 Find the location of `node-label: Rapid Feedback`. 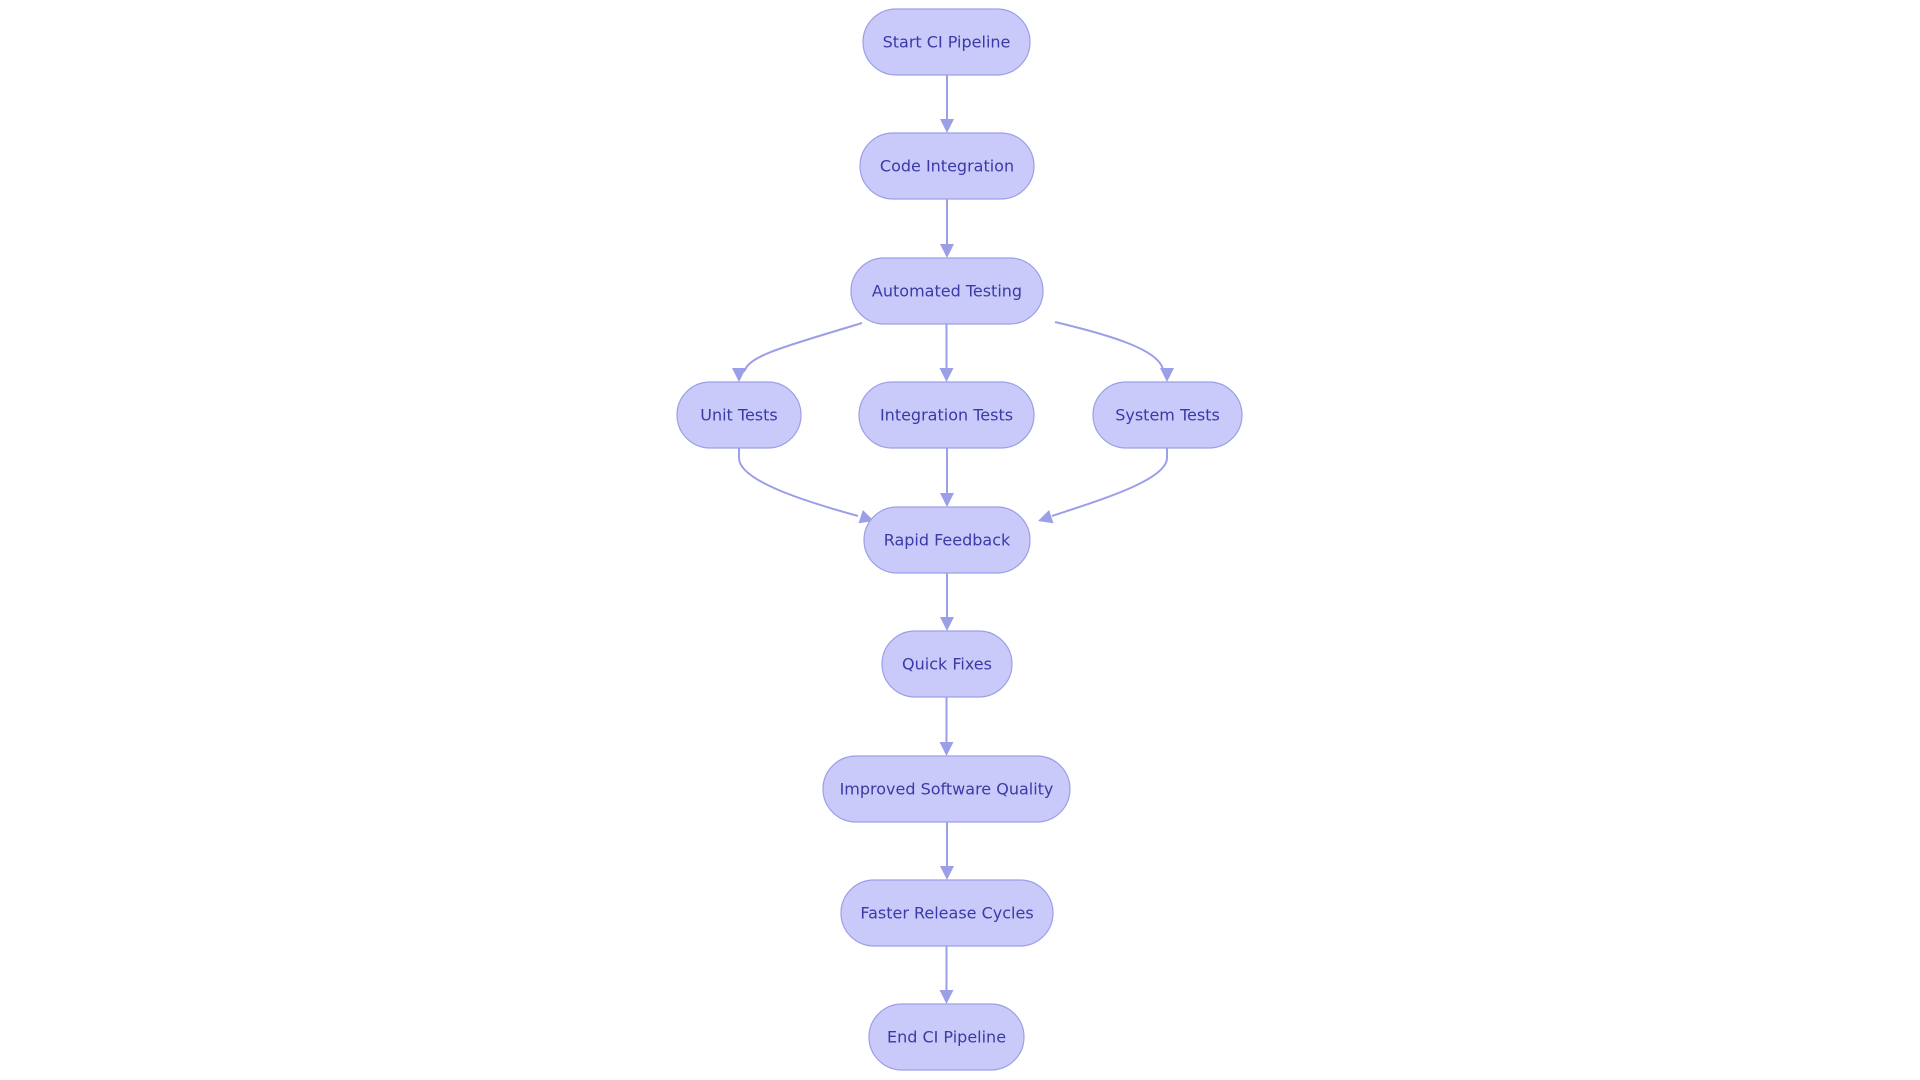

node-label: Rapid Feedback is located at coordinates (947, 540).